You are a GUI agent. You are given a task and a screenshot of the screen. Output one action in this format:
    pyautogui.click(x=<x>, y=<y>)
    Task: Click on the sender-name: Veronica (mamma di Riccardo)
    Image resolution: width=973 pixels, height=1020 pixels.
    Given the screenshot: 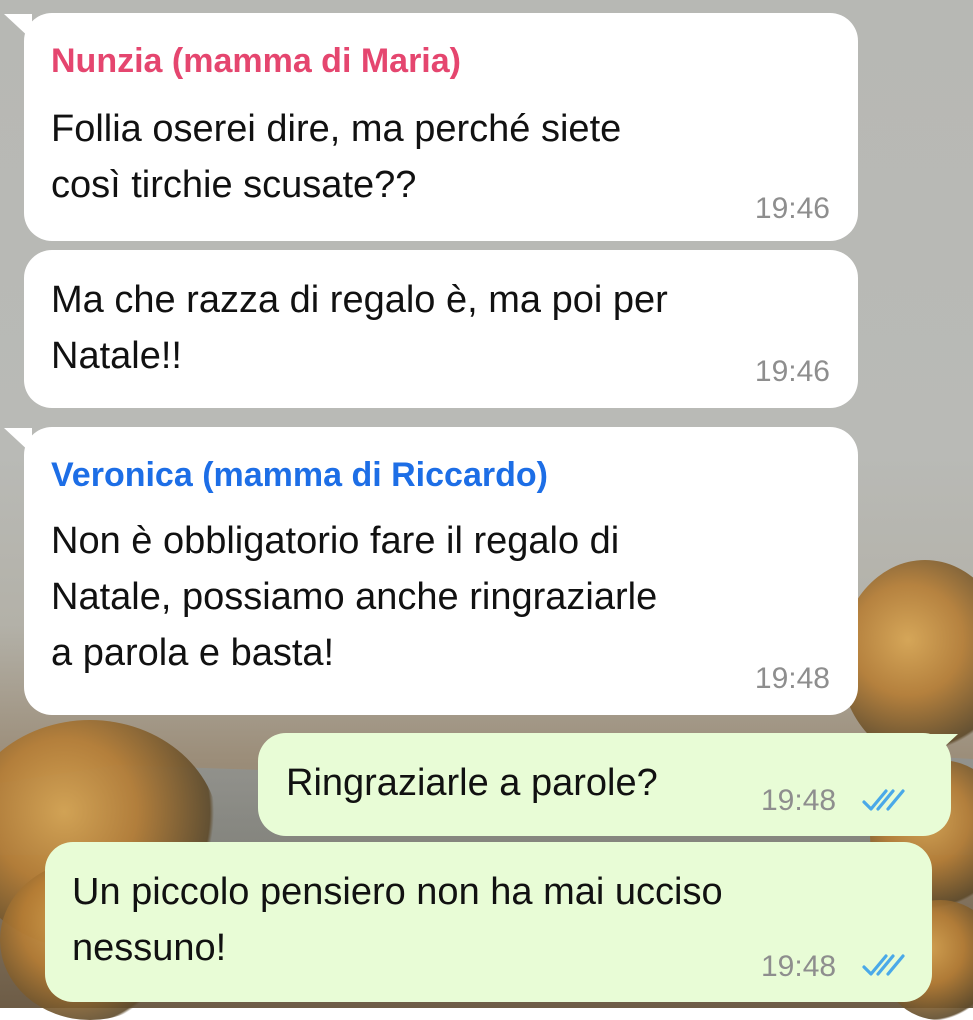 What is the action you would take?
    pyautogui.click(x=440, y=475)
    